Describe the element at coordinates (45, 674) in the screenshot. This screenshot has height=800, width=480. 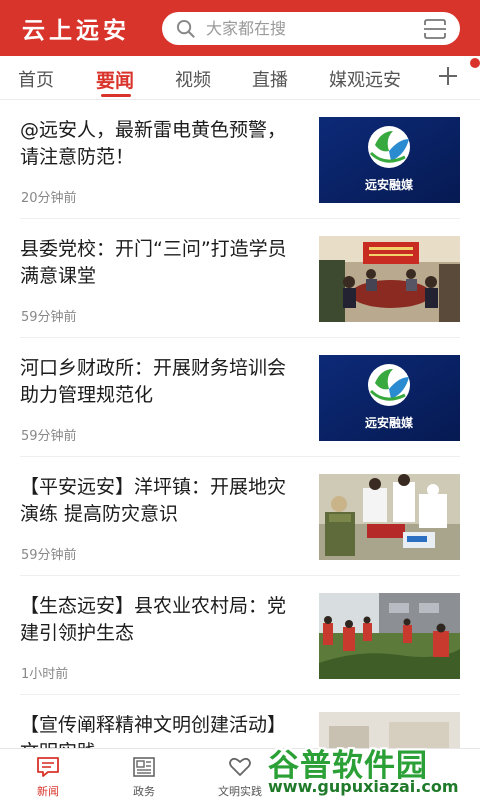
I see `news-time: 1小时前` at that location.